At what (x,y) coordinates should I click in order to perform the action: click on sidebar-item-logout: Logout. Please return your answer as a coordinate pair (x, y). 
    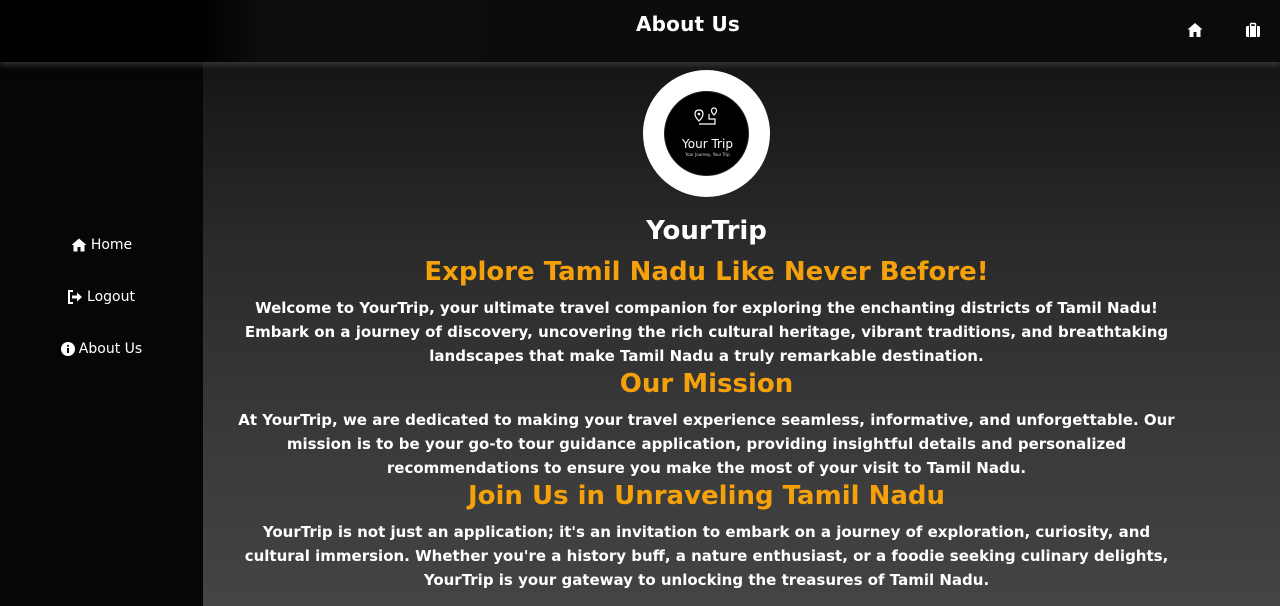
    Looking at the image, I should click on (101, 297).